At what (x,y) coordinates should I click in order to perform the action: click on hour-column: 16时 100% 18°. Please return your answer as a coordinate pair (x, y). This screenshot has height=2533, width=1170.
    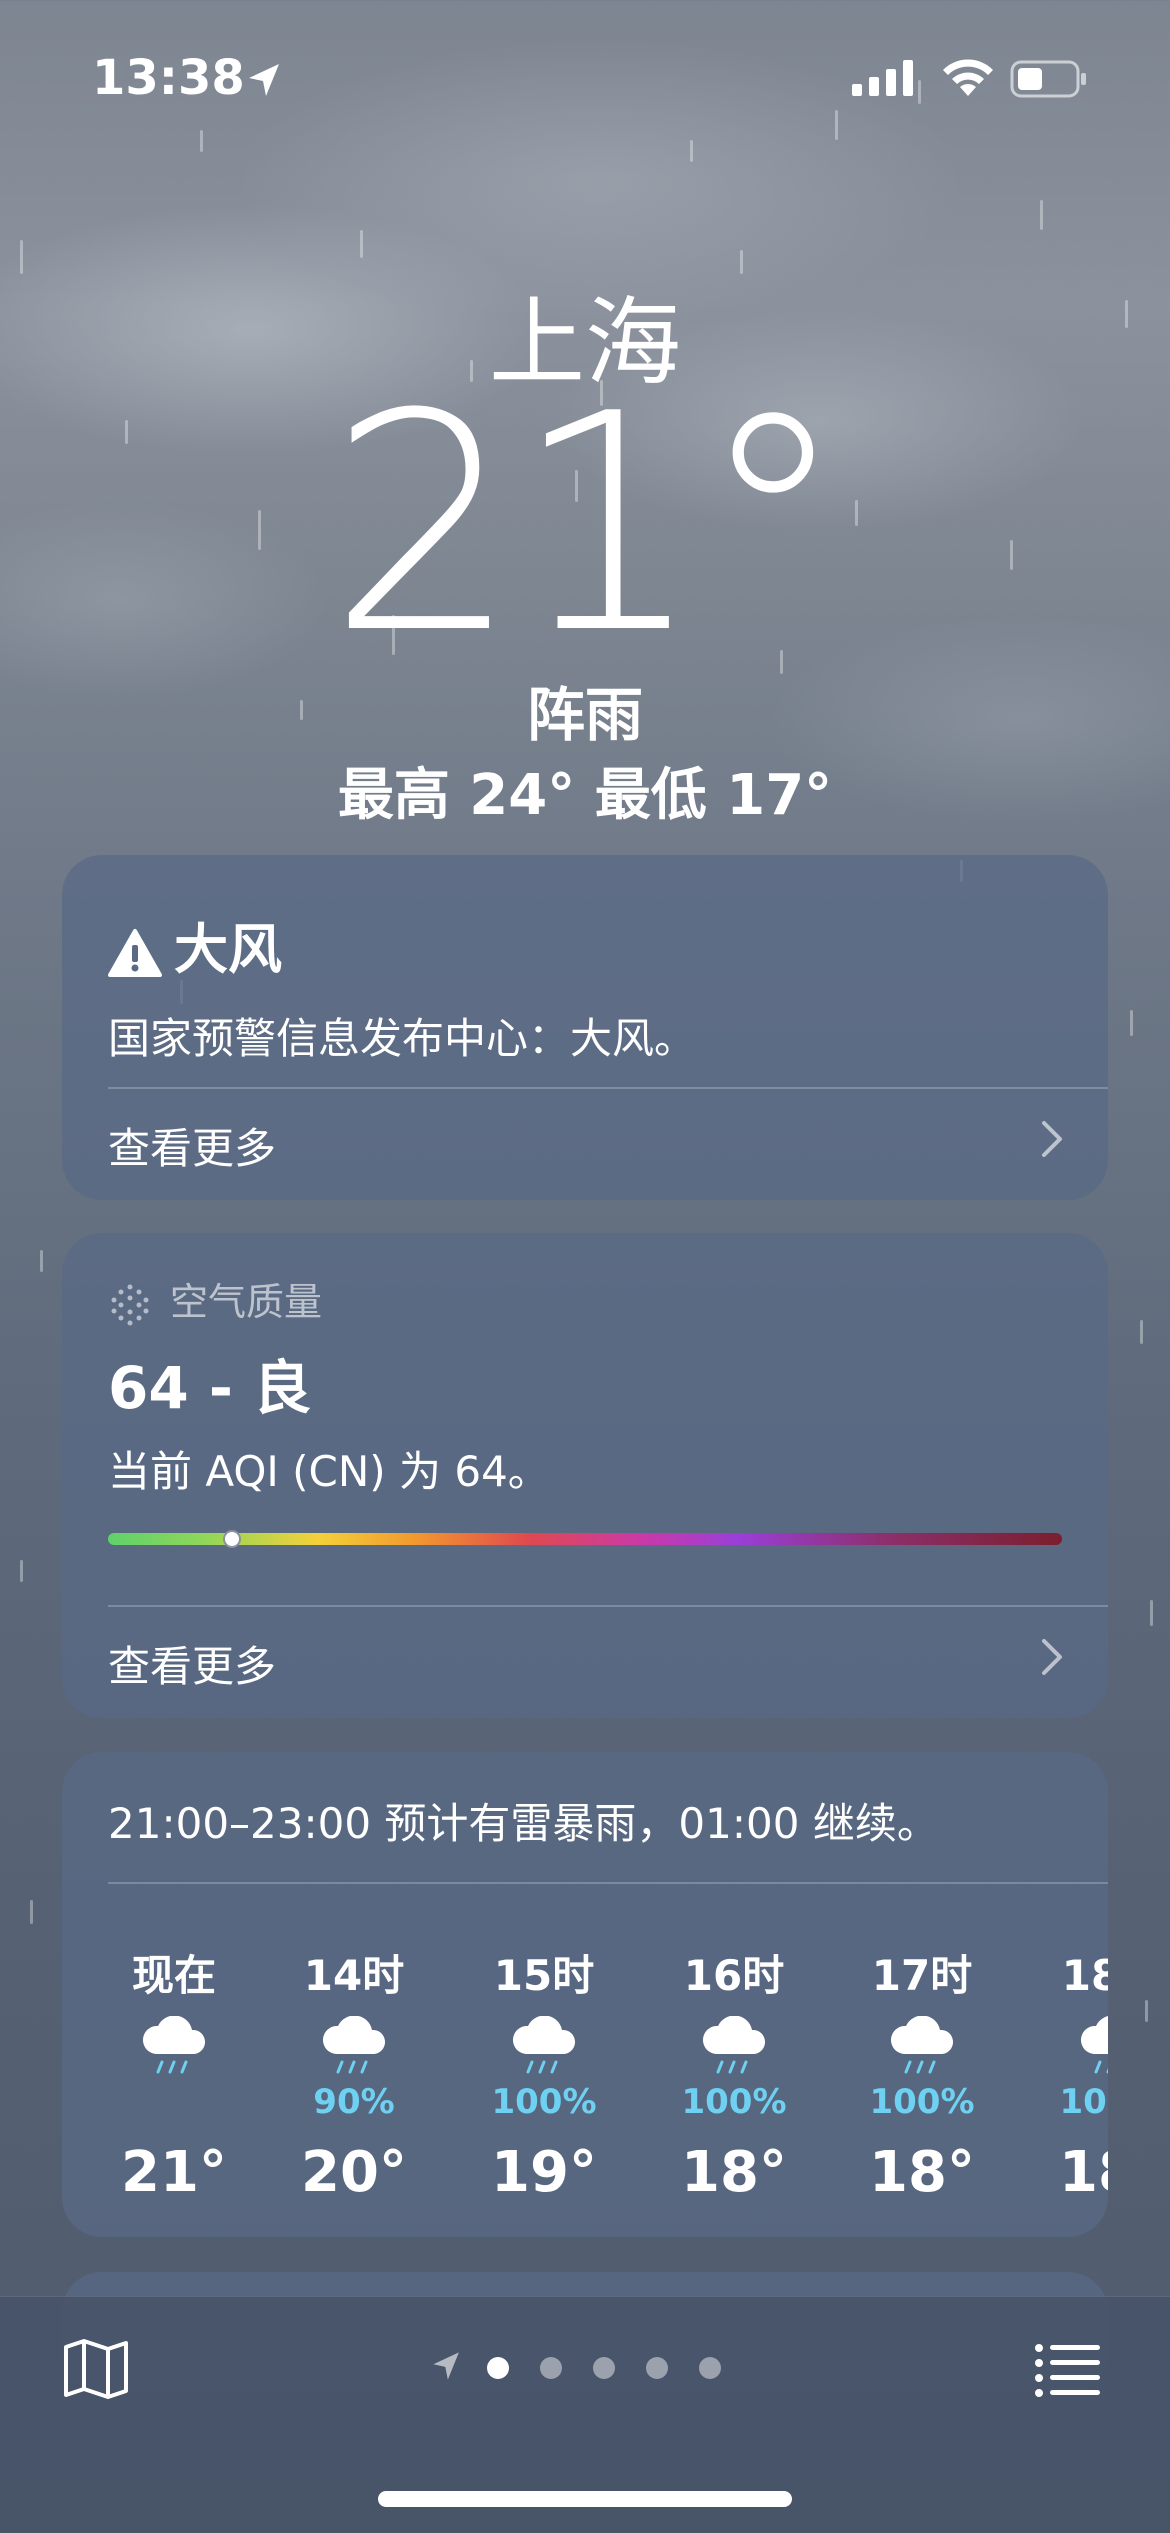
    Looking at the image, I should click on (734, 2073).